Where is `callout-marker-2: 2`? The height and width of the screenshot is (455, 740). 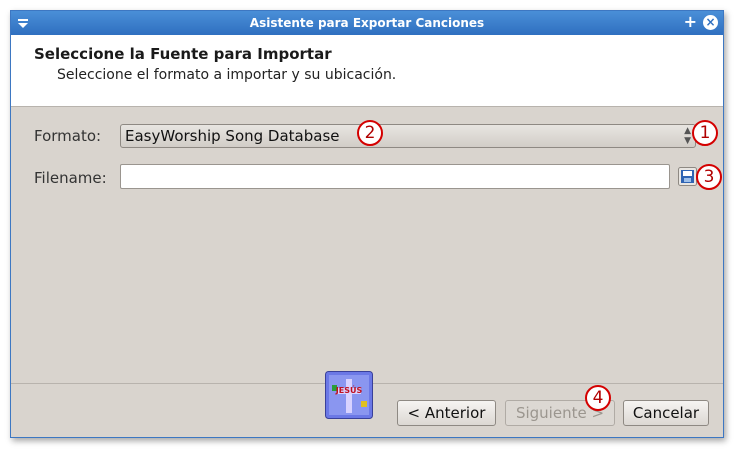 callout-marker-2: 2 is located at coordinates (370, 133).